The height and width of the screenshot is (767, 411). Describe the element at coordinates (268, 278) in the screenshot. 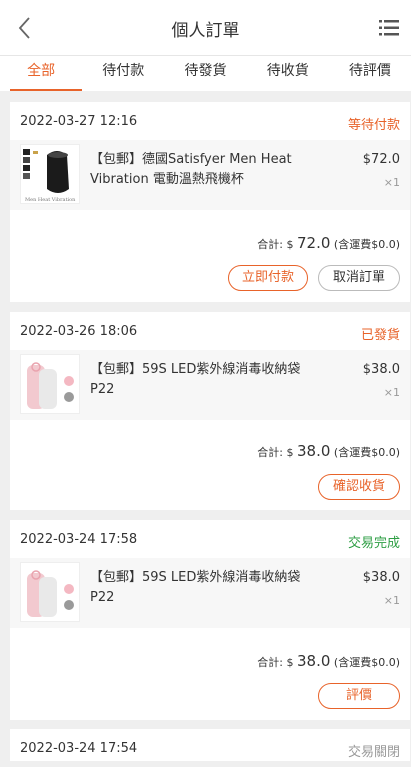

I see `pay-now-button: 立即付款` at that location.